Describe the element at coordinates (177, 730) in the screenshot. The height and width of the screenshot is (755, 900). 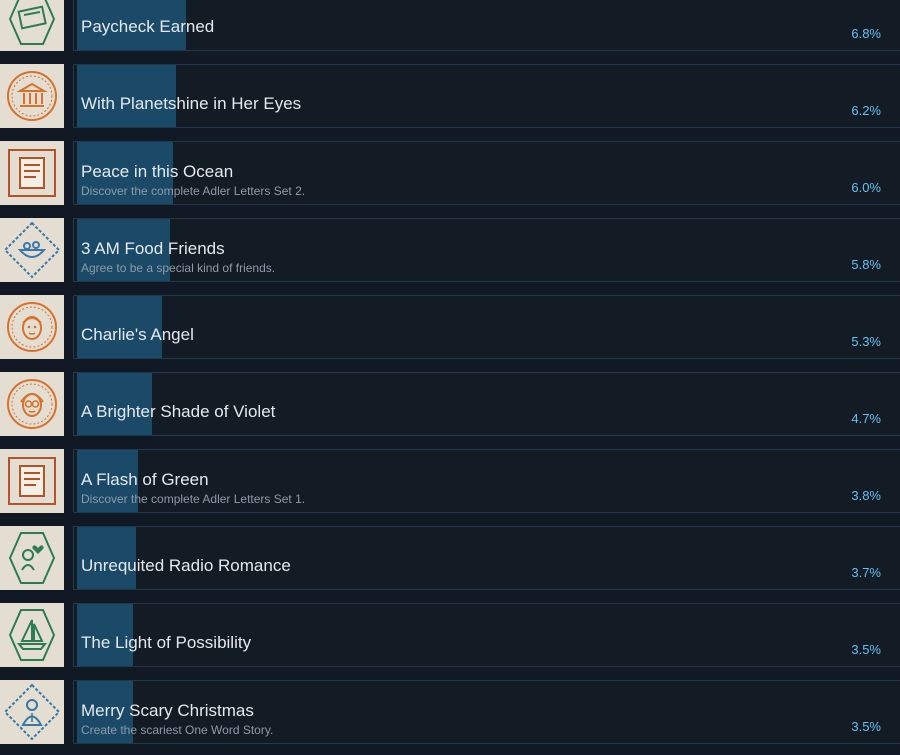
I see `achievement-description: Create the scariest One Word Story.` at that location.